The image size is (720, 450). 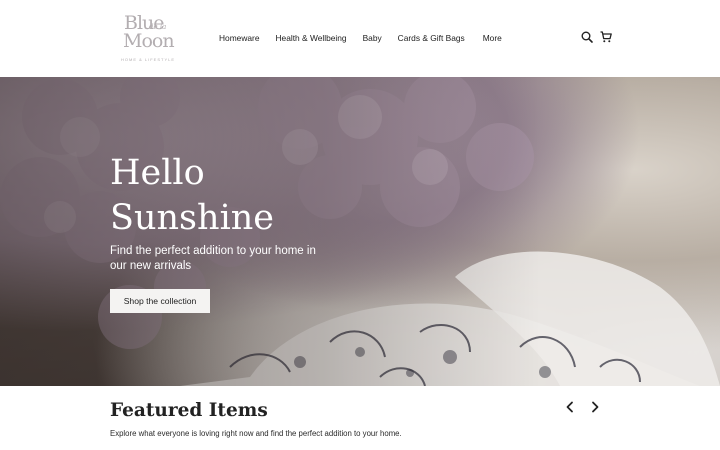 I want to click on cart-button, so click(x=606, y=37).